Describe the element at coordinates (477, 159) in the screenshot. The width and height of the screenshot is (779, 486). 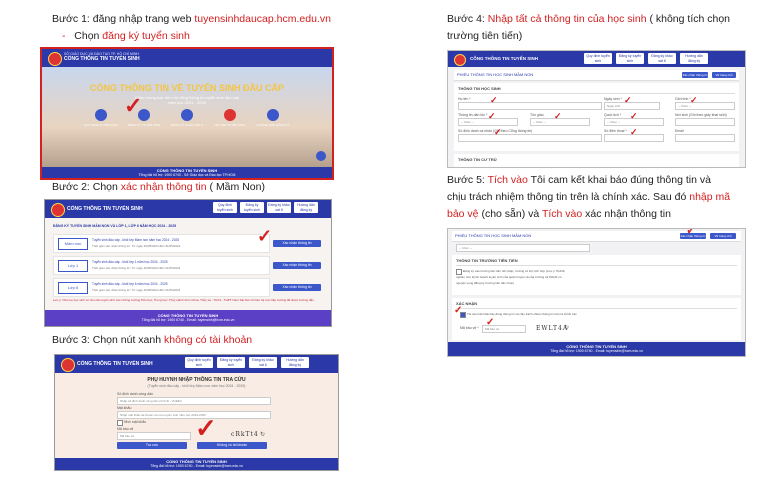
I see `section-title-residence: THÔNG TIN CƯ TRÚ` at that location.